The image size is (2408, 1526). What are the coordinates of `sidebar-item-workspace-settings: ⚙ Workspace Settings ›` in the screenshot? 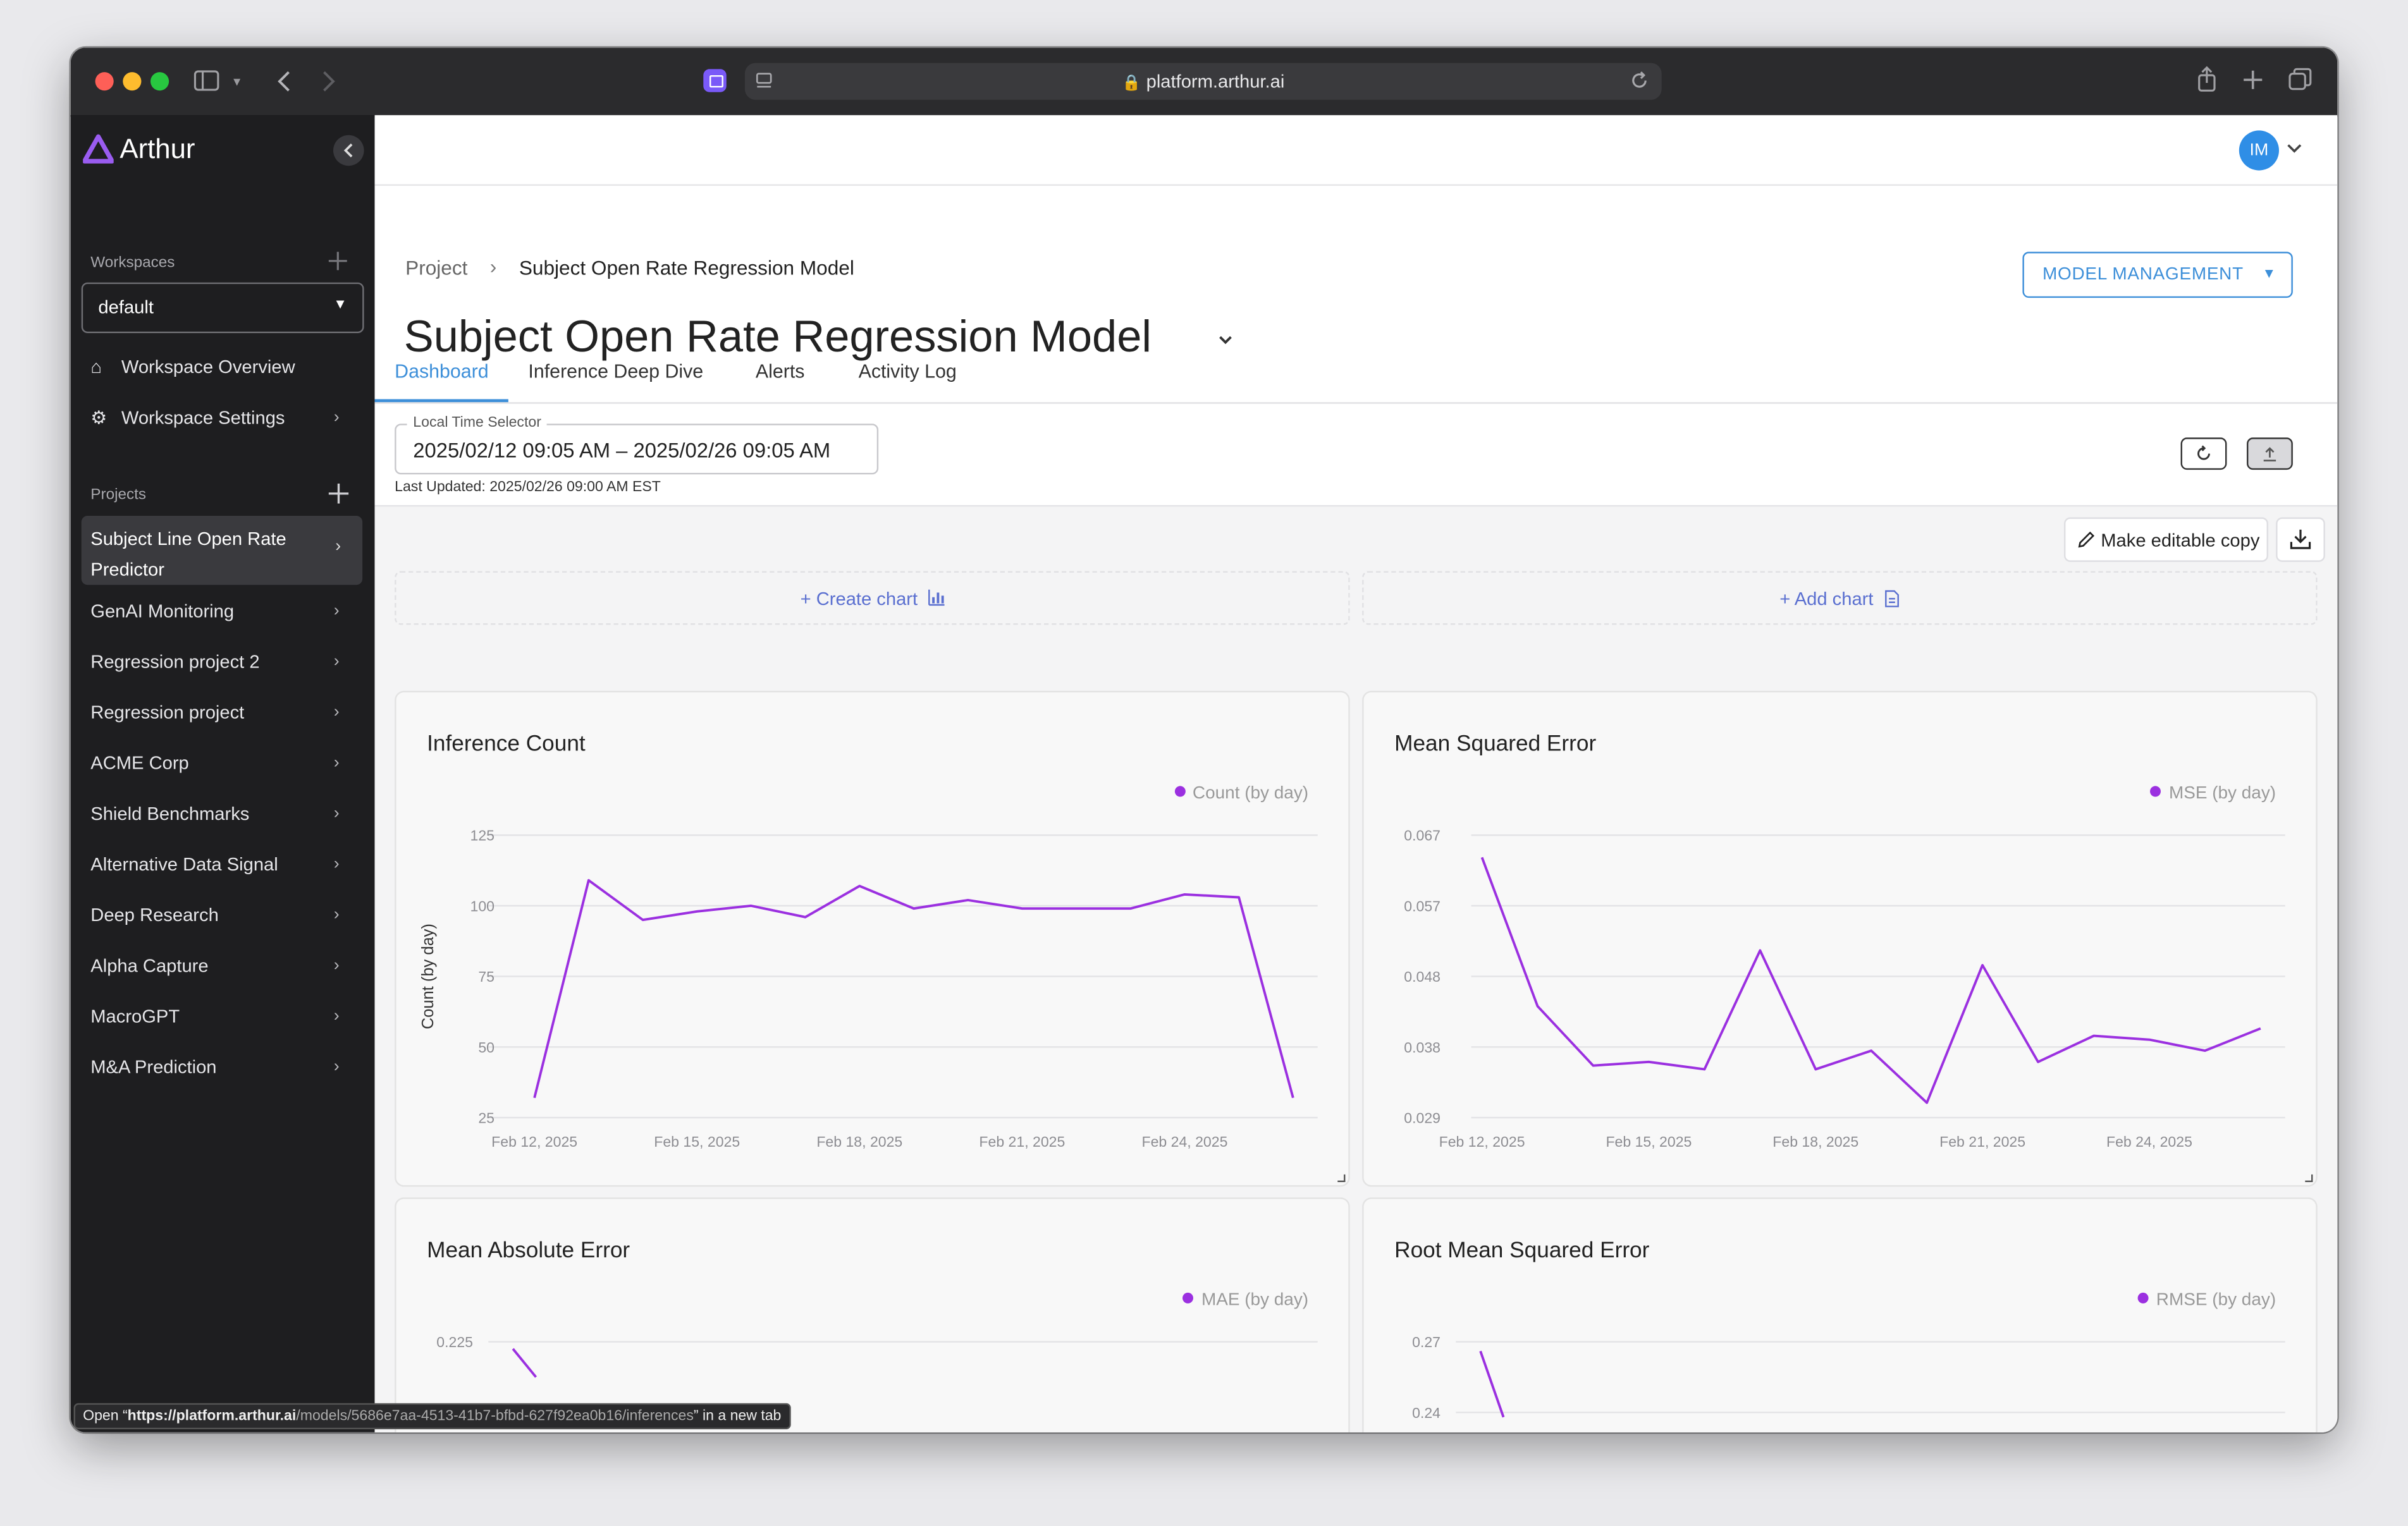 It's located at (221, 417).